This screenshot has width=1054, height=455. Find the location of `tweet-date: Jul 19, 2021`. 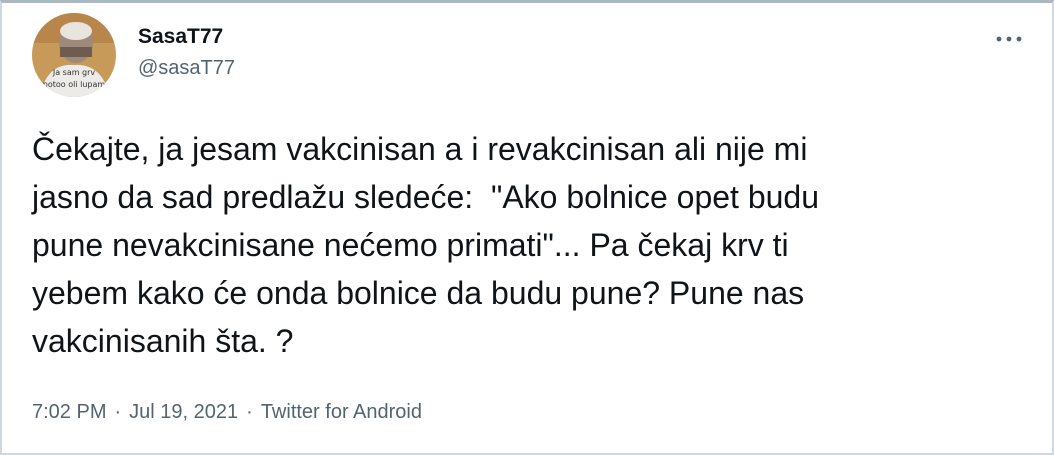

tweet-date: Jul 19, 2021 is located at coordinates (183, 412).